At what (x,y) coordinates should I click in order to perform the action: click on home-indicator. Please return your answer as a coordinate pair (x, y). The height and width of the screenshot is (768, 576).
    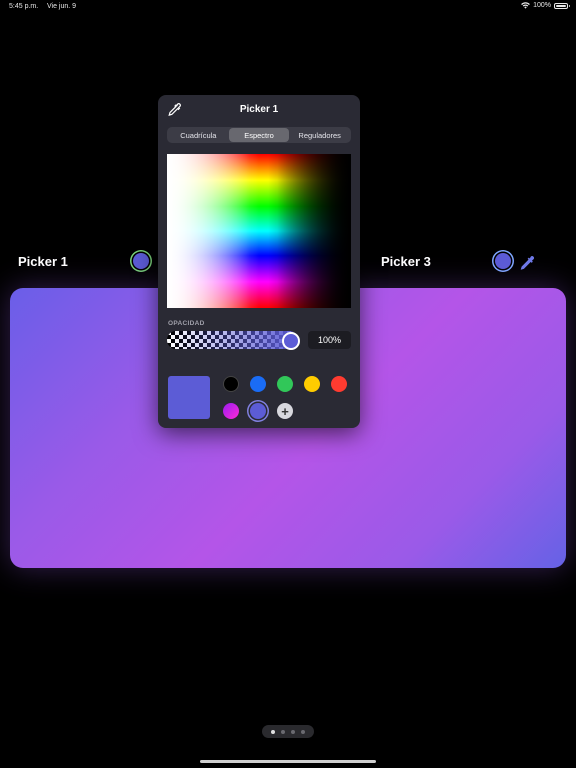
    Looking at the image, I should click on (288, 761).